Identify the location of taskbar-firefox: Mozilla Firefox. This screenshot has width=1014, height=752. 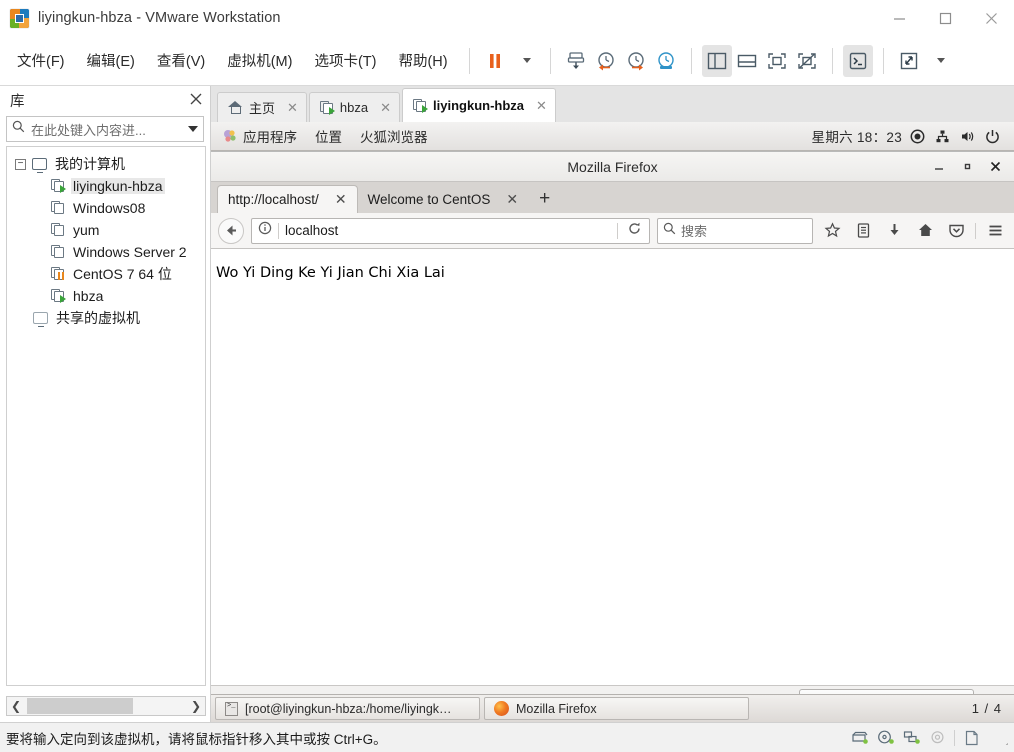
(616, 708).